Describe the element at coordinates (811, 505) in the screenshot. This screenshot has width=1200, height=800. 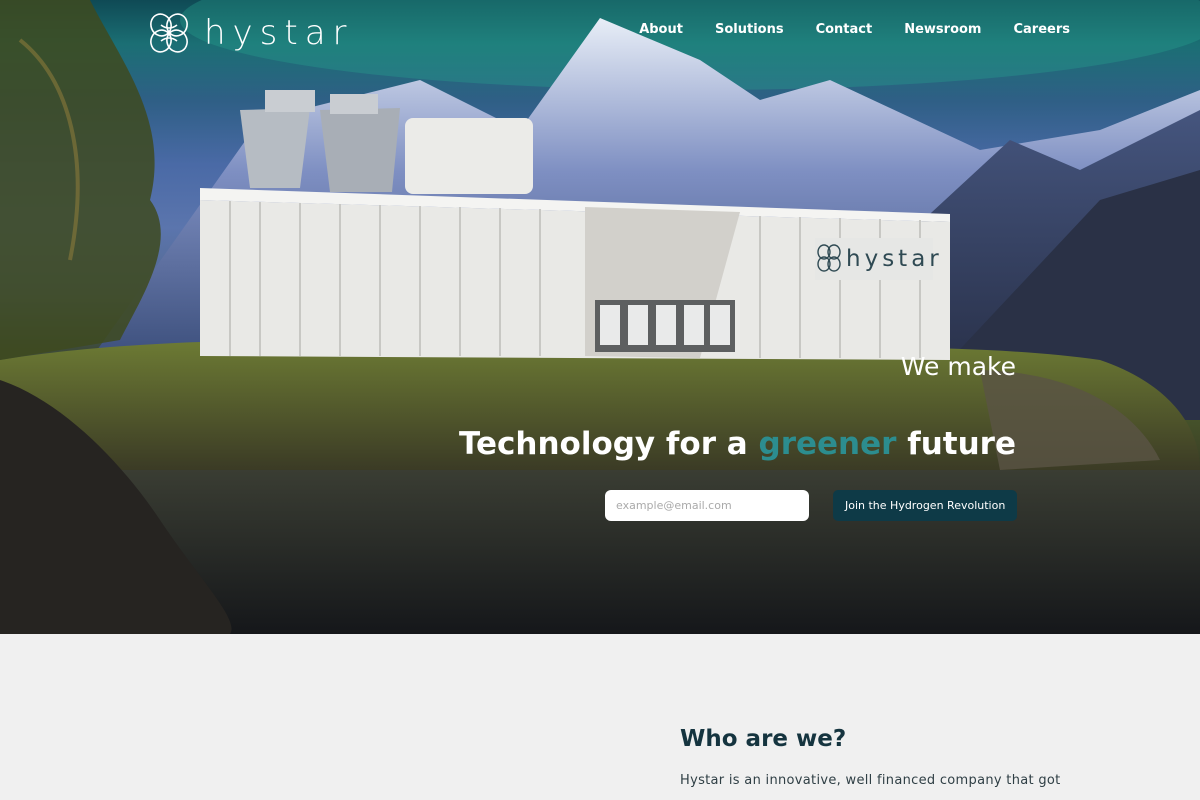
I see `newsletter-signup: Join the Hydrogen Revolution` at that location.